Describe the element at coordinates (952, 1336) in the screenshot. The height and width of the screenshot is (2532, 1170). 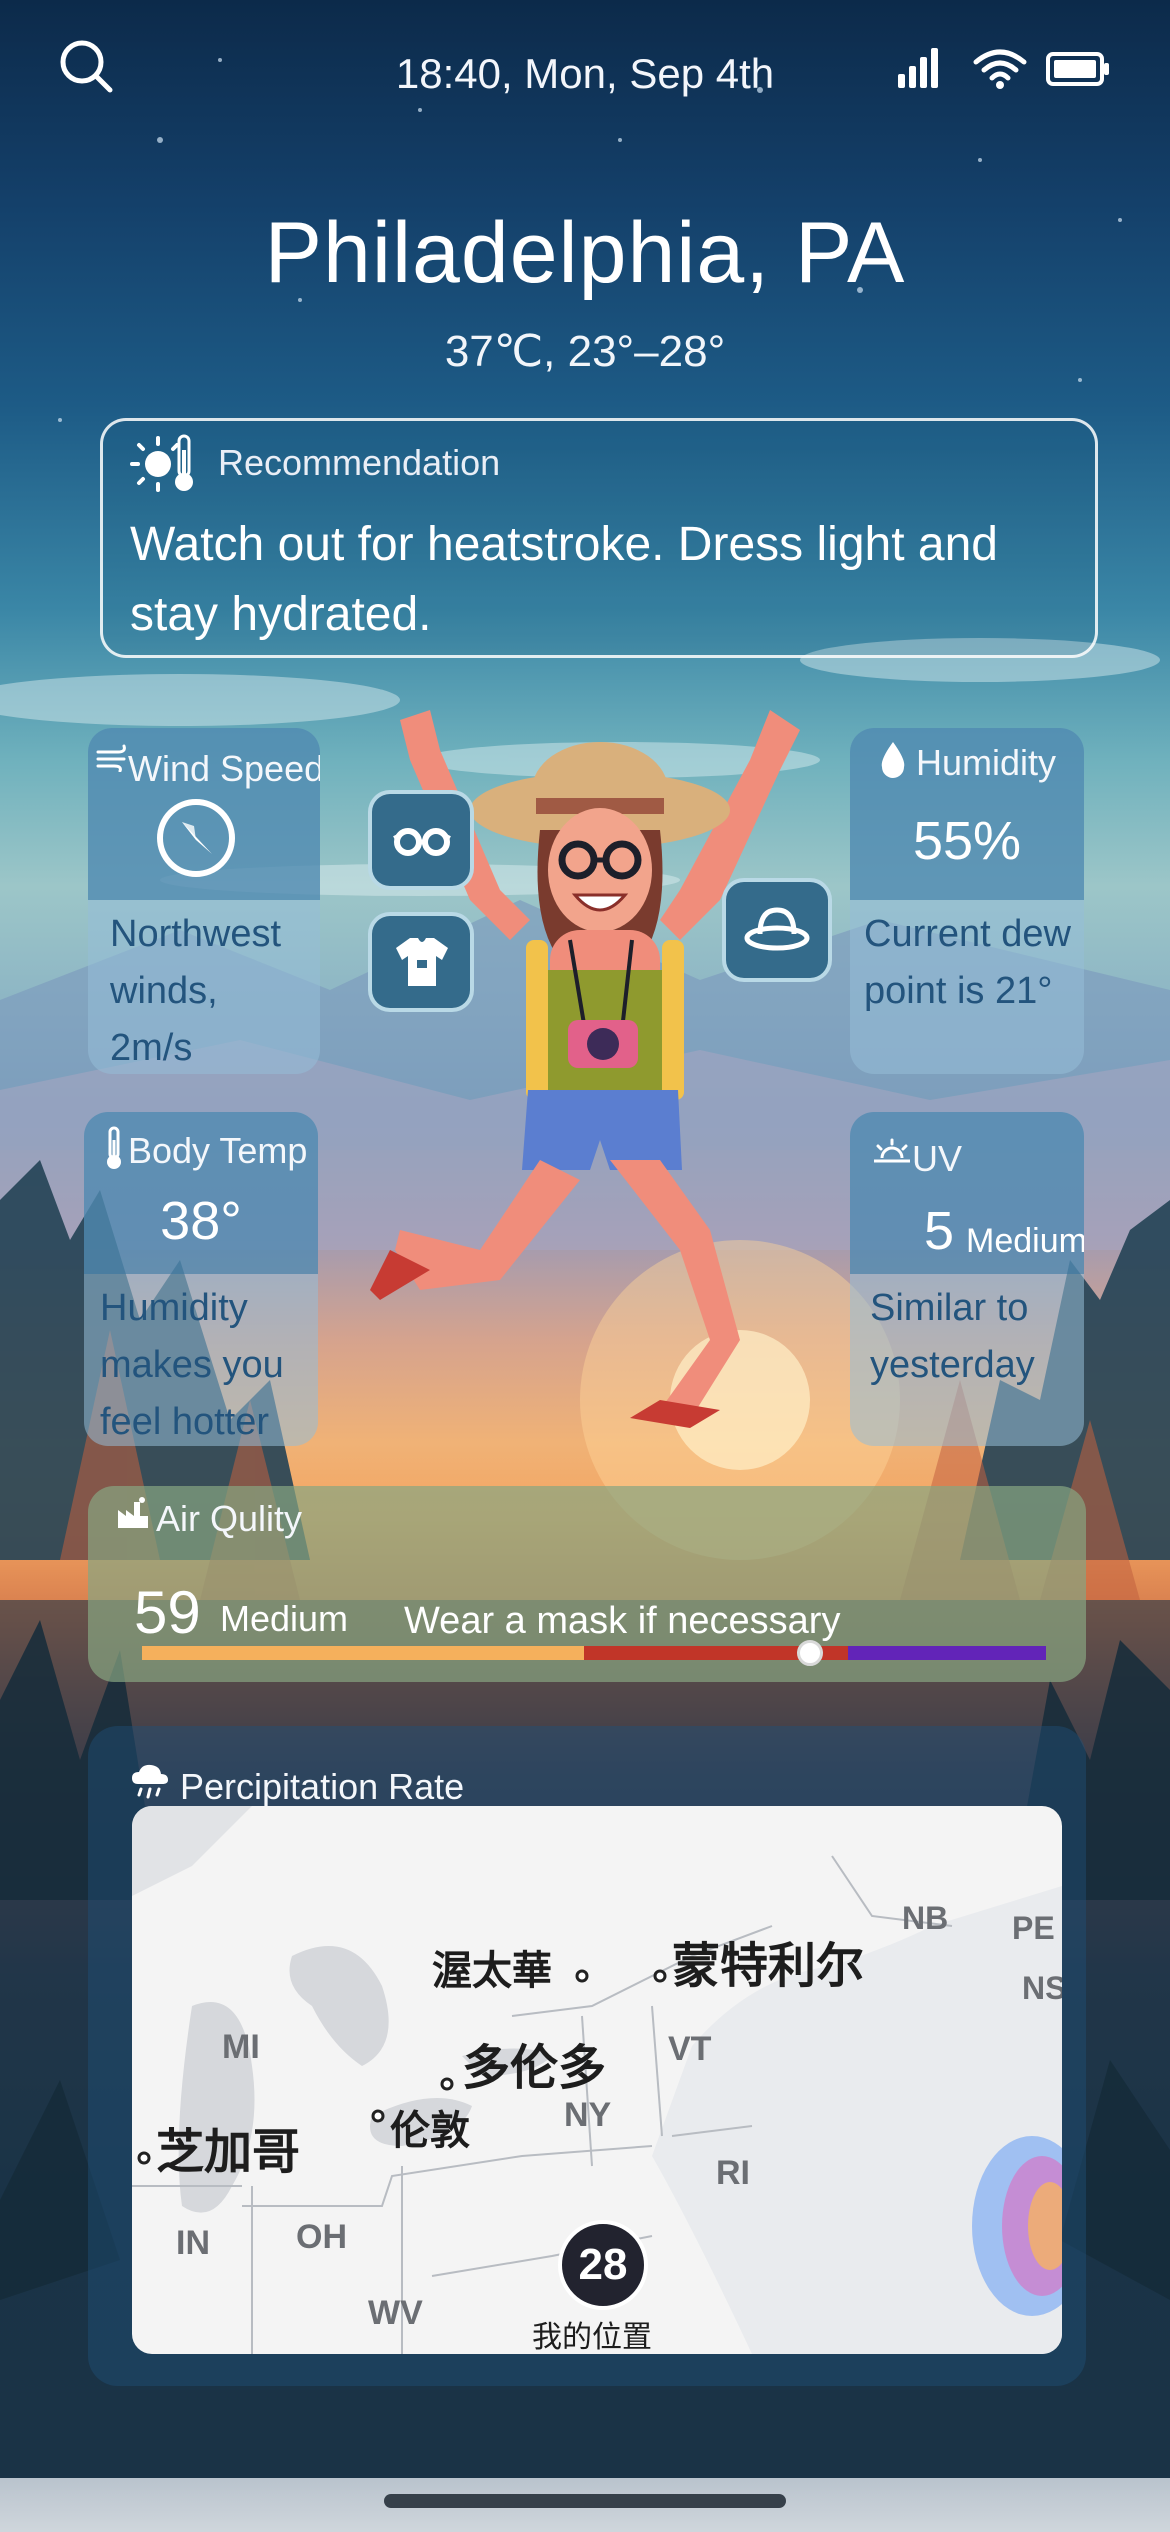
I see `uv-description: Similar to yesterday` at that location.